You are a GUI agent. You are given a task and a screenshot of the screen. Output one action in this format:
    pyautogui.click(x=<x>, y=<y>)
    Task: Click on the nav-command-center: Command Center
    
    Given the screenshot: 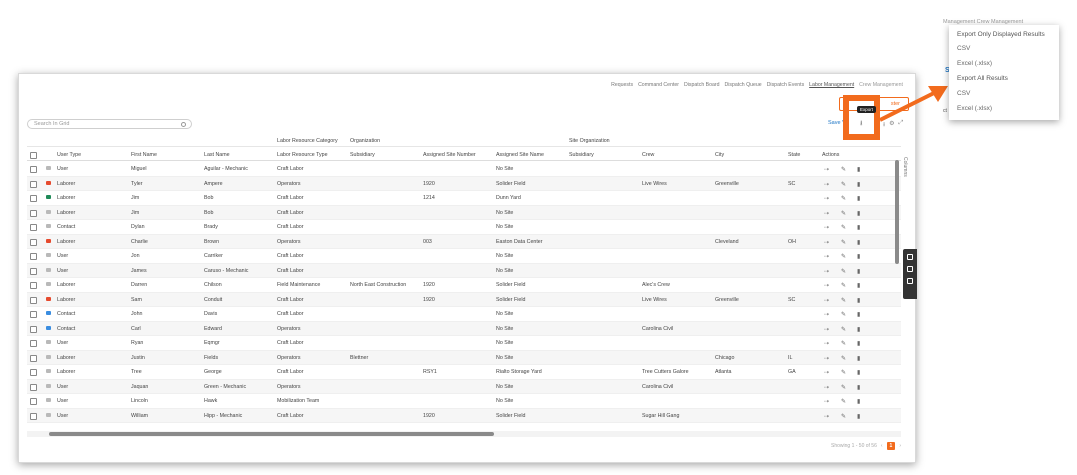 What is the action you would take?
    pyautogui.click(x=658, y=85)
    